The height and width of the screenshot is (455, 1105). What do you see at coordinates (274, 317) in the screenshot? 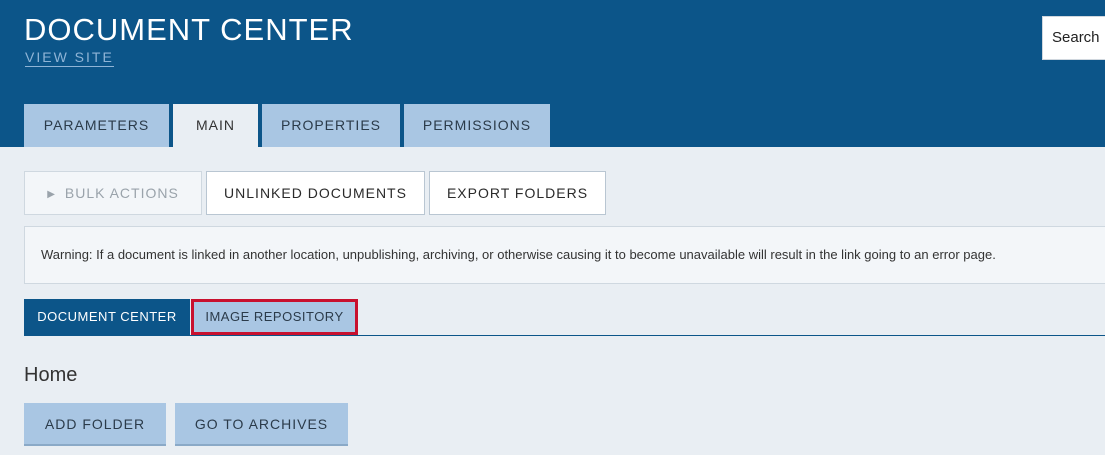
I see `tab-image-repository: IMAGE REPOSITORY` at bounding box center [274, 317].